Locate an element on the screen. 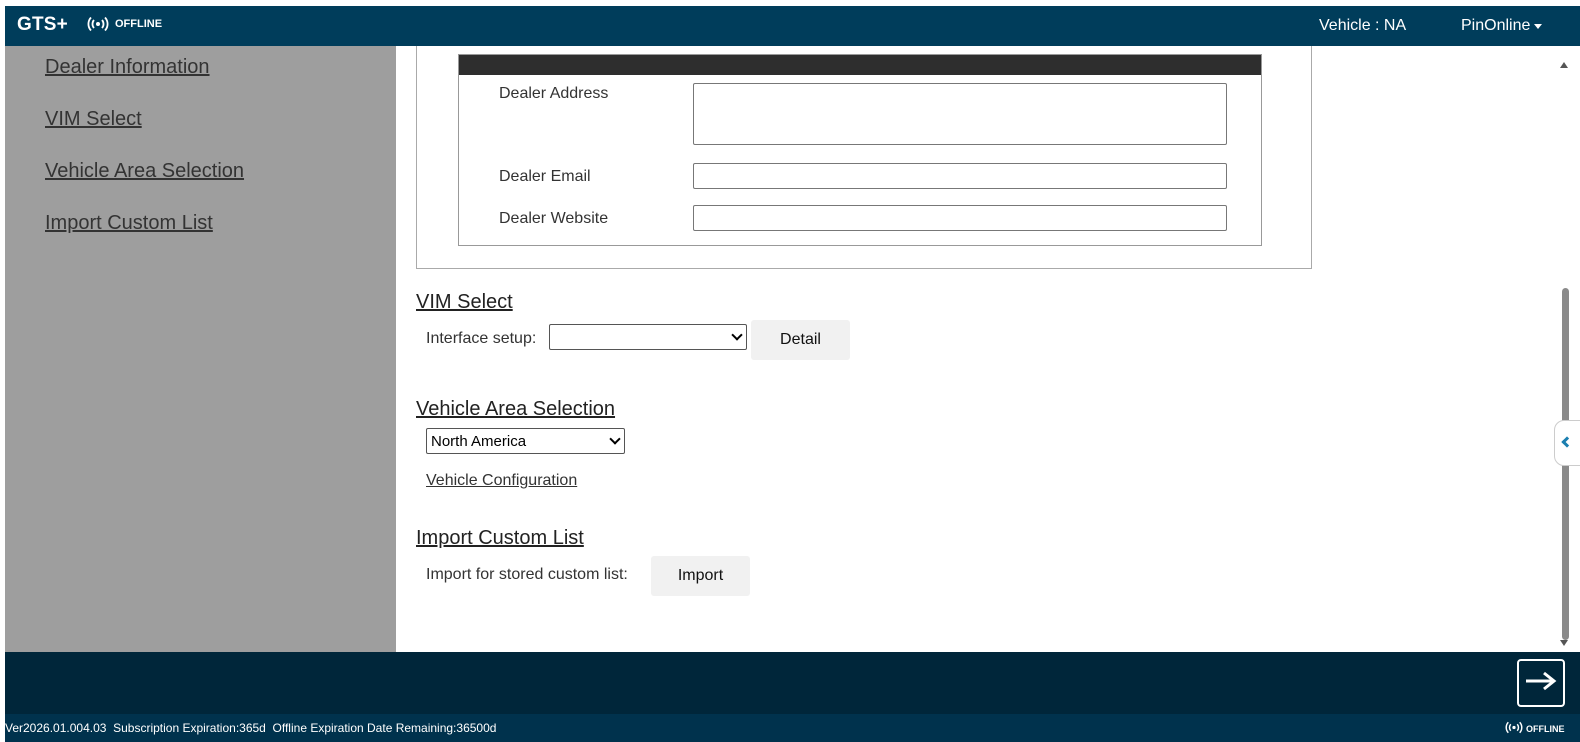 This screenshot has width=1580, height=742. user-menu: PinOnline is located at coordinates (1502, 26).